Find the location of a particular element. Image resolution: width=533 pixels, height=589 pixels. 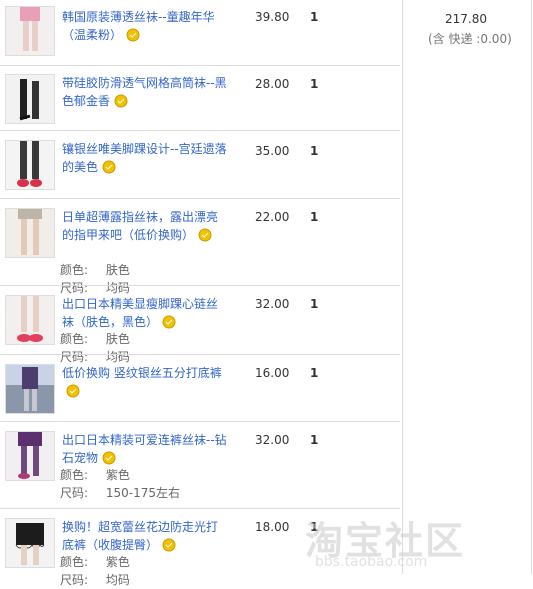

product-title: 低价换购 竖纹银丝五分打底裤 is located at coordinates (144, 382).